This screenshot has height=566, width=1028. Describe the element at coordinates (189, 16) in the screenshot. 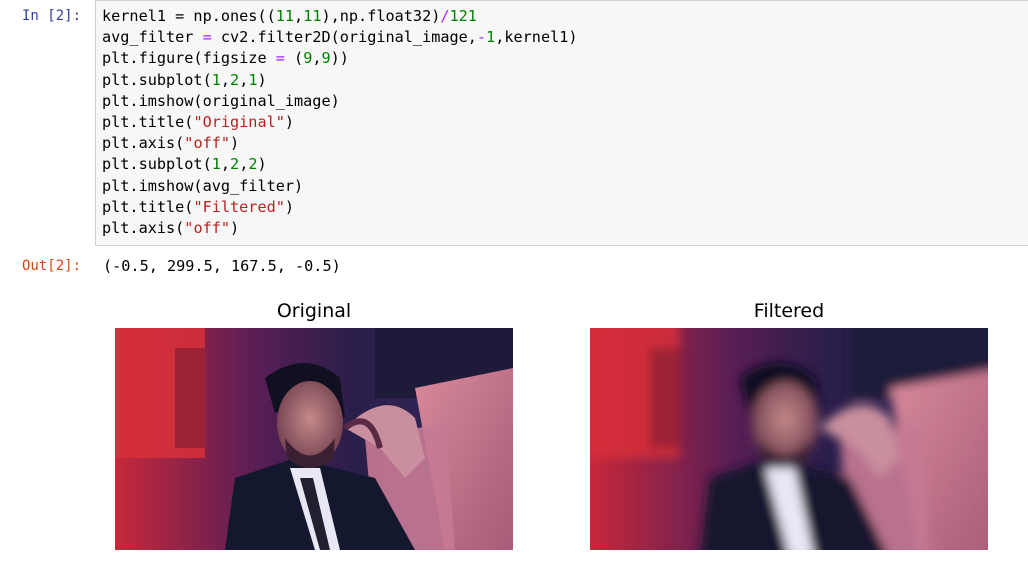

I see `code-token: kernel1 = np.ones((` at that location.